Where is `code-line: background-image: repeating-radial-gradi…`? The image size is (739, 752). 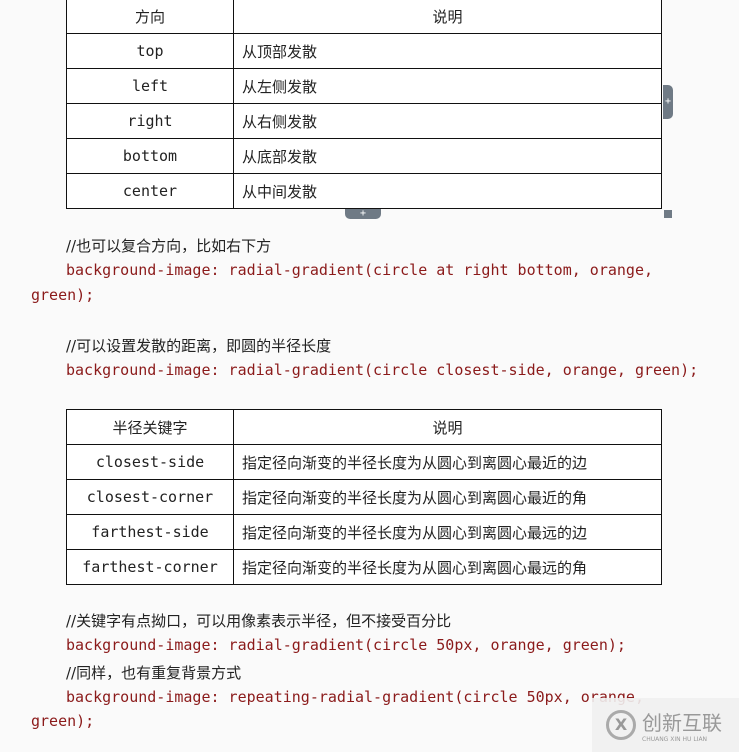
code-line: background-image: repeating-radial-gradi… is located at coordinates (355, 697).